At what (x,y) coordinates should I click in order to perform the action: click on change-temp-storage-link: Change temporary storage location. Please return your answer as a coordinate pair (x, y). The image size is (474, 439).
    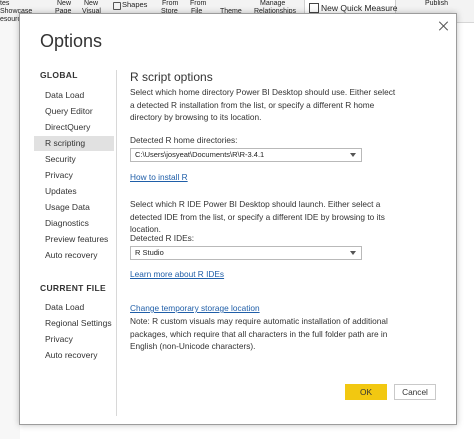
    Looking at the image, I should click on (195, 308).